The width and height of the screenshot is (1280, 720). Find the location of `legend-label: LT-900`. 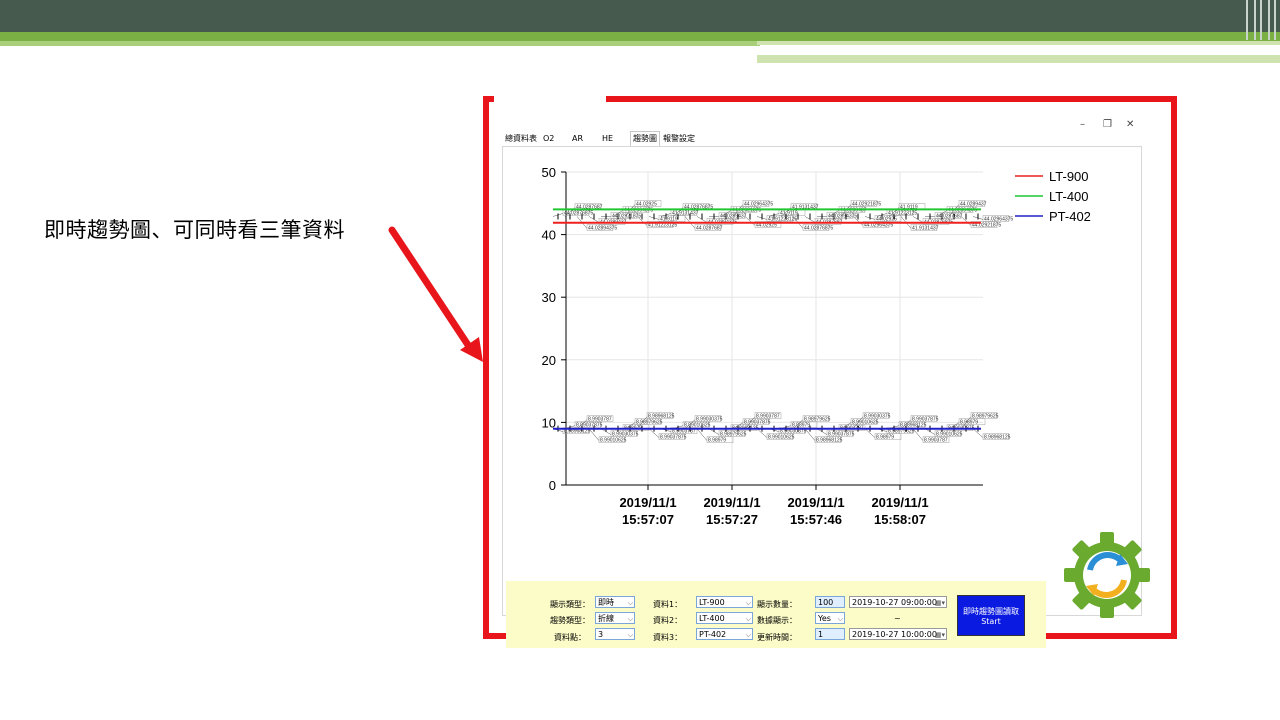

legend-label: LT-900 is located at coordinates (1069, 176).